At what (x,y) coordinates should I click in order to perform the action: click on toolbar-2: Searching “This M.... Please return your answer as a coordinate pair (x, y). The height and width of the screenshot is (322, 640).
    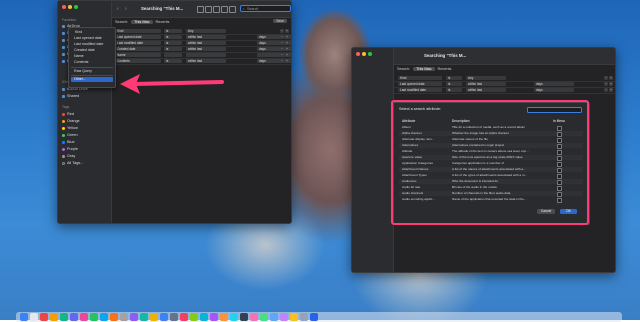
    Looking at the image, I should click on (504, 56).